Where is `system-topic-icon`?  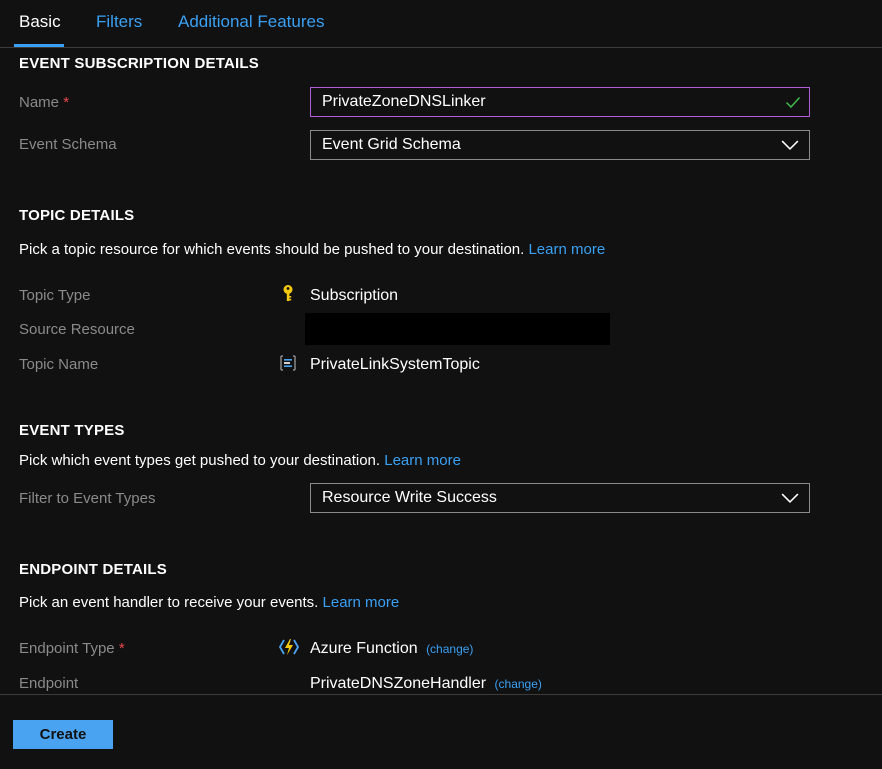
system-topic-icon is located at coordinates (288, 363).